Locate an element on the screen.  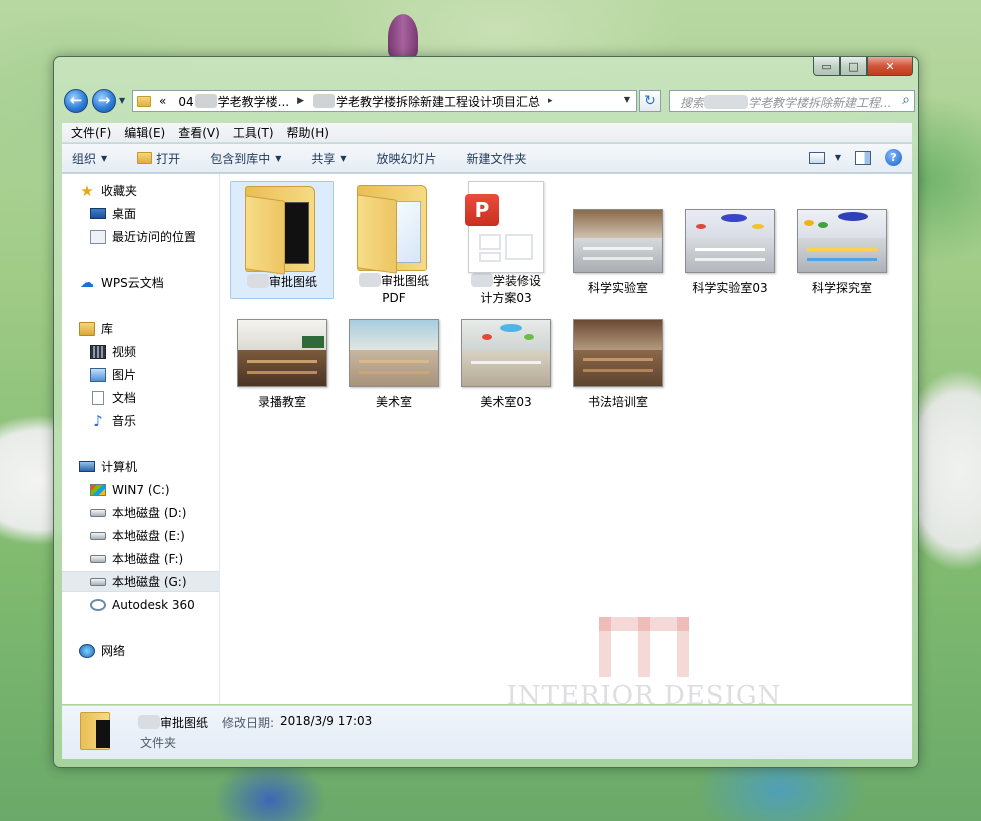
search-placeholder: 搜索 is located at coordinates (692, 103).